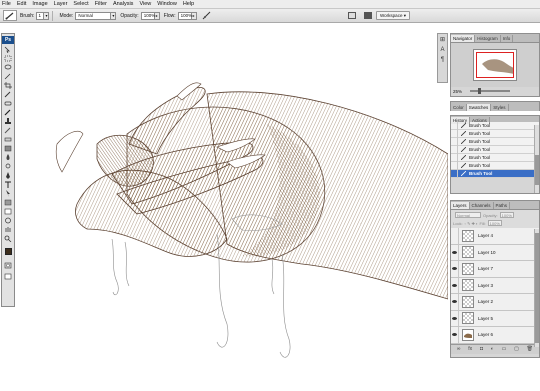  What do you see at coordinates (352, 15) in the screenshot?
I see `bridge-icon` at bounding box center [352, 15].